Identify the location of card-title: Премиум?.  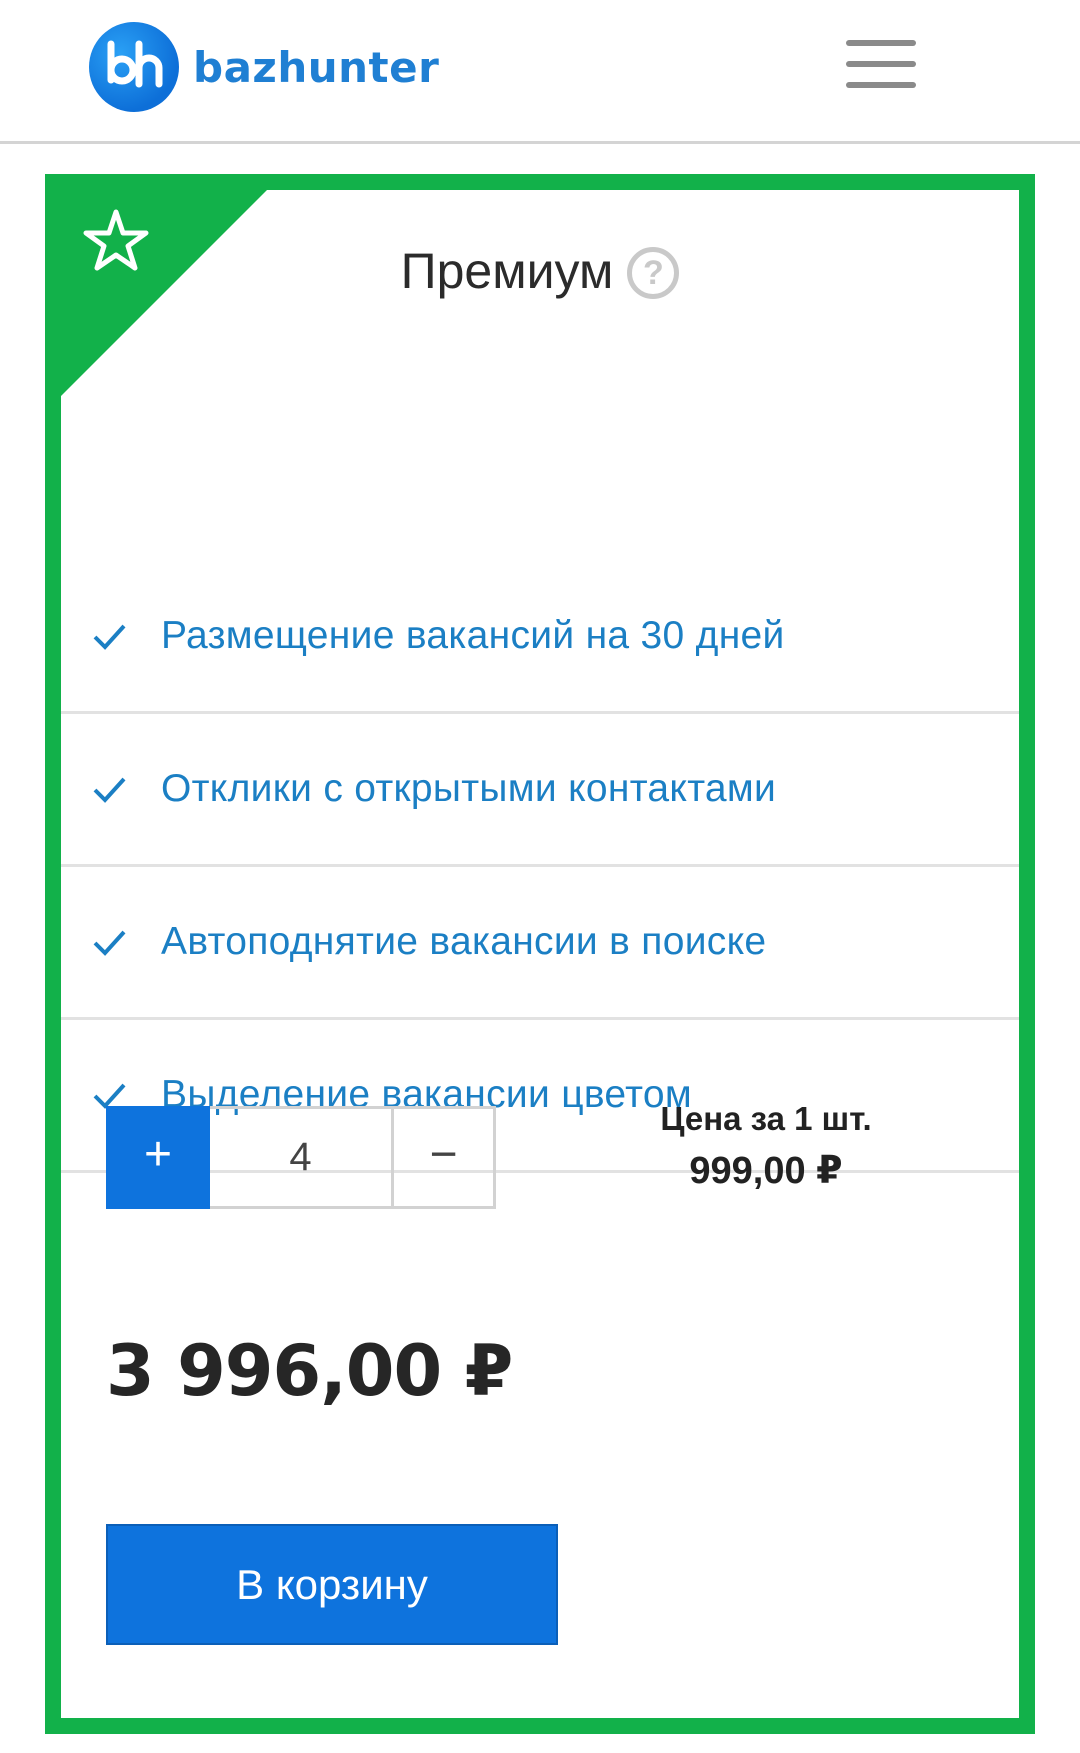
(540, 271).